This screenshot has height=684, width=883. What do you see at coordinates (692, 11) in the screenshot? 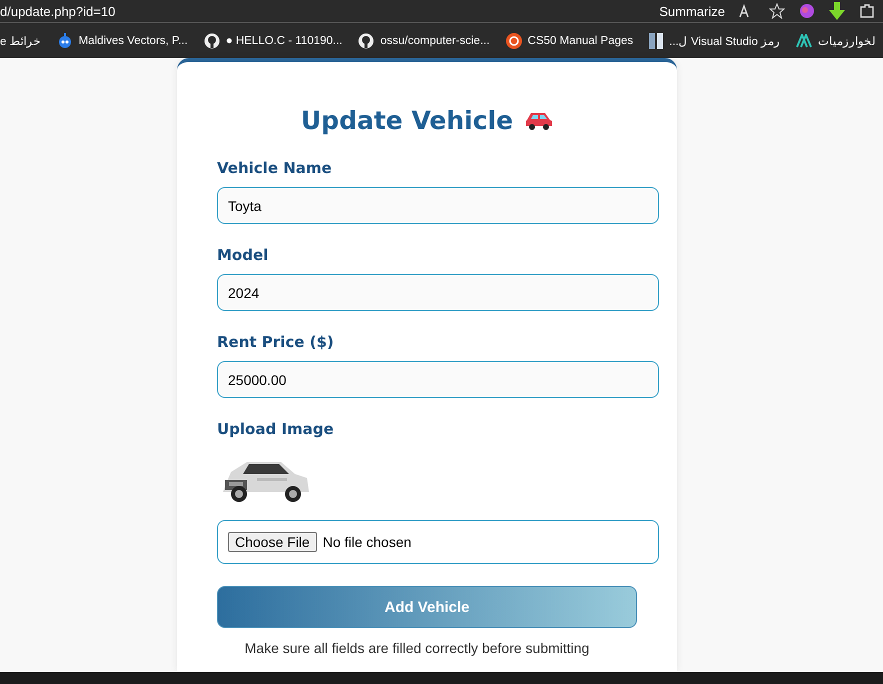
I see `summarize-button: Summarize` at bounding box center [692, 11].